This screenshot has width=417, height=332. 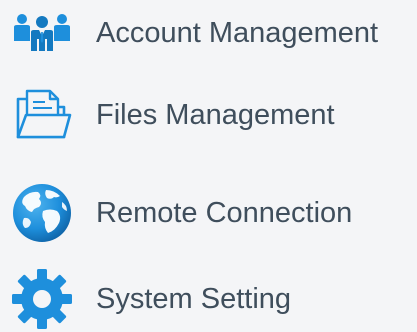 I want to click on menu-item-label: Remote Connection, so click(x=224, y=213).